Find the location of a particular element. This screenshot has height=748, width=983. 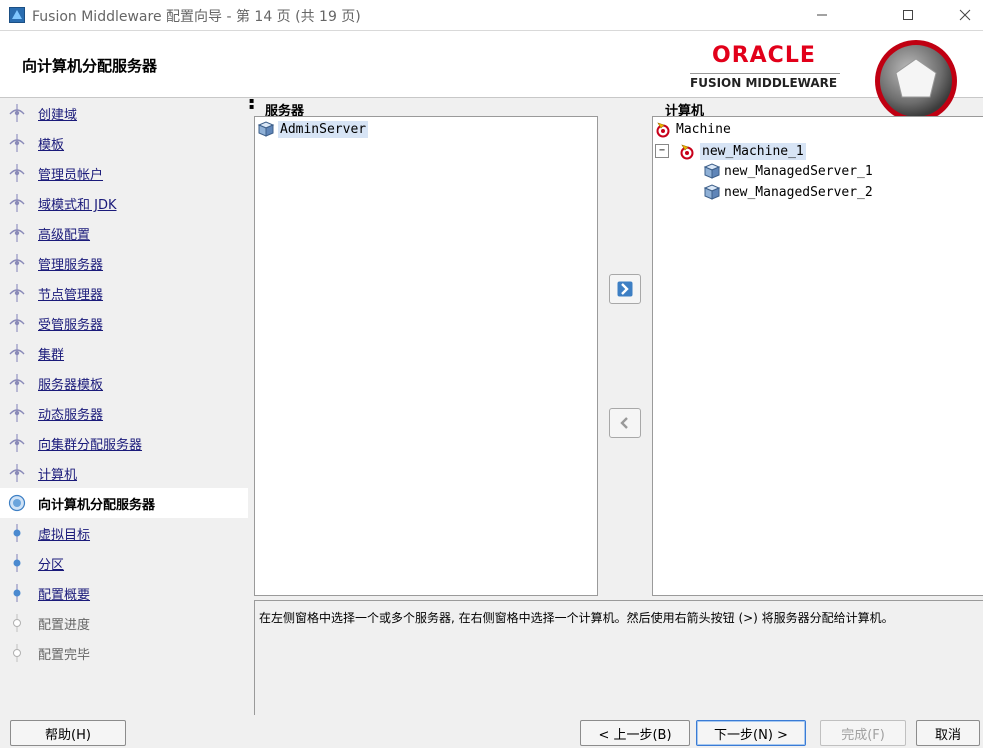

tree-root-item: Machine is located at coordinates (693, 129).